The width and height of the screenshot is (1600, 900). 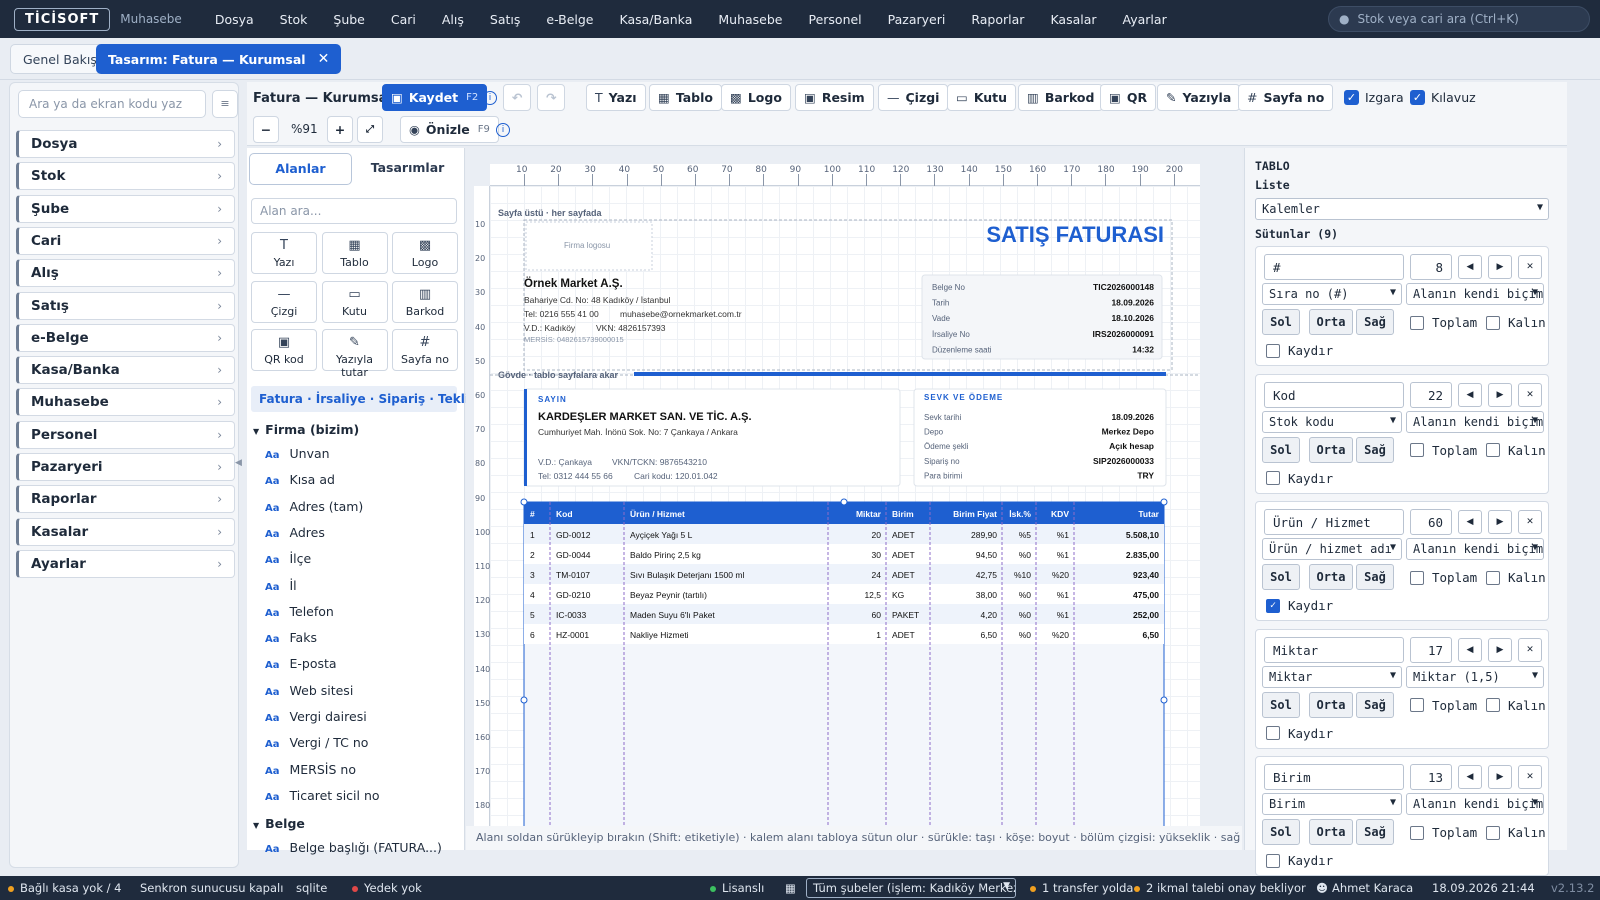 I want to click on palette-tool: ▩ Logo, so click(x=425, y=253).